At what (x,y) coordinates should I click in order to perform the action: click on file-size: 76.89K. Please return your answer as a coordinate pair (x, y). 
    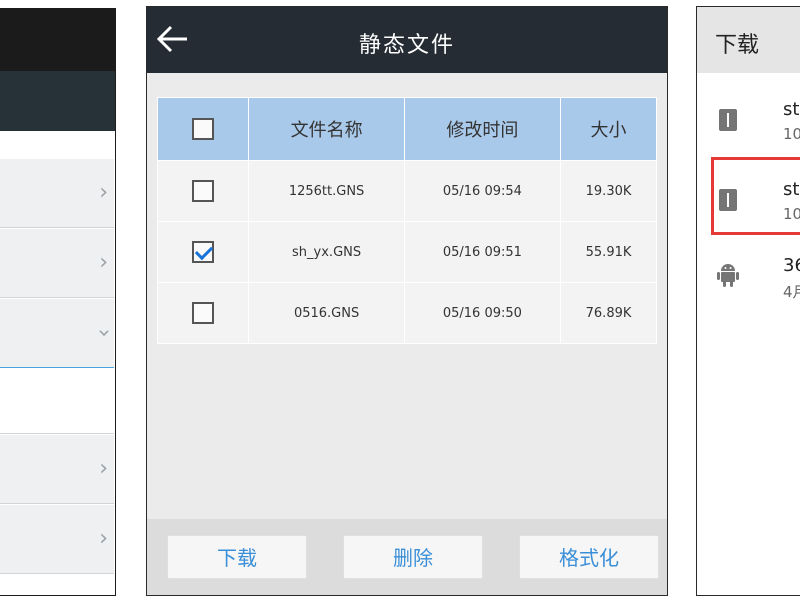
    Looking at the image, I should click on (608, 313).